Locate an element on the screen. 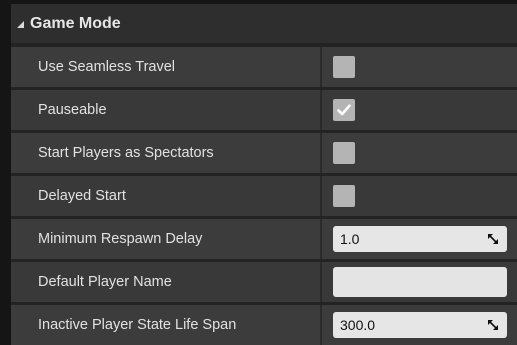  property-label: Default Player Name is located at coordinates (105, 282).